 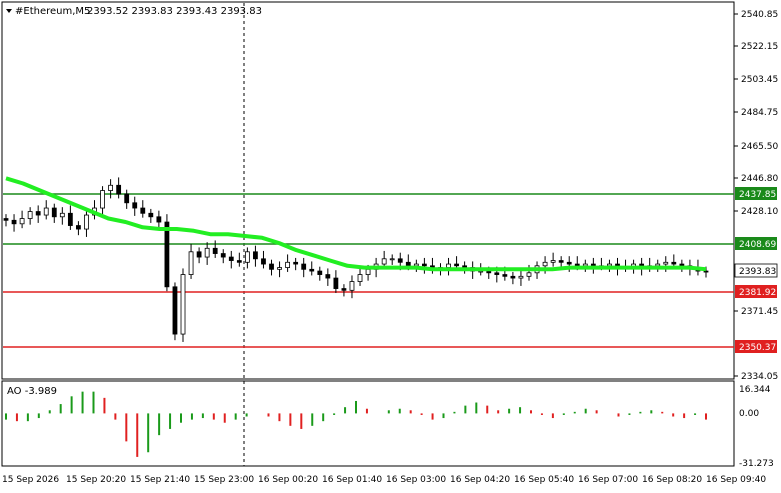 What do you see at coordinates (759, 15) in the screenshot?
I see `price-tick: 2540.85` at bounding box center [759, 15].